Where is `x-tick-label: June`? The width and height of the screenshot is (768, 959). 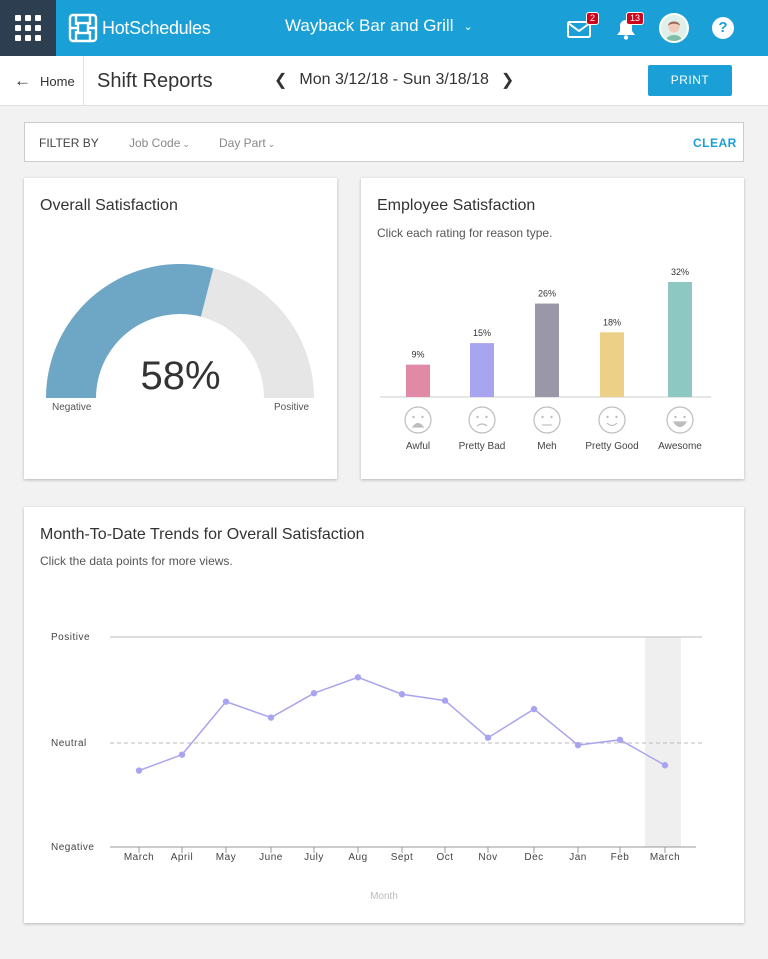 x-tick-label: June is located at coordinates (271, 857).